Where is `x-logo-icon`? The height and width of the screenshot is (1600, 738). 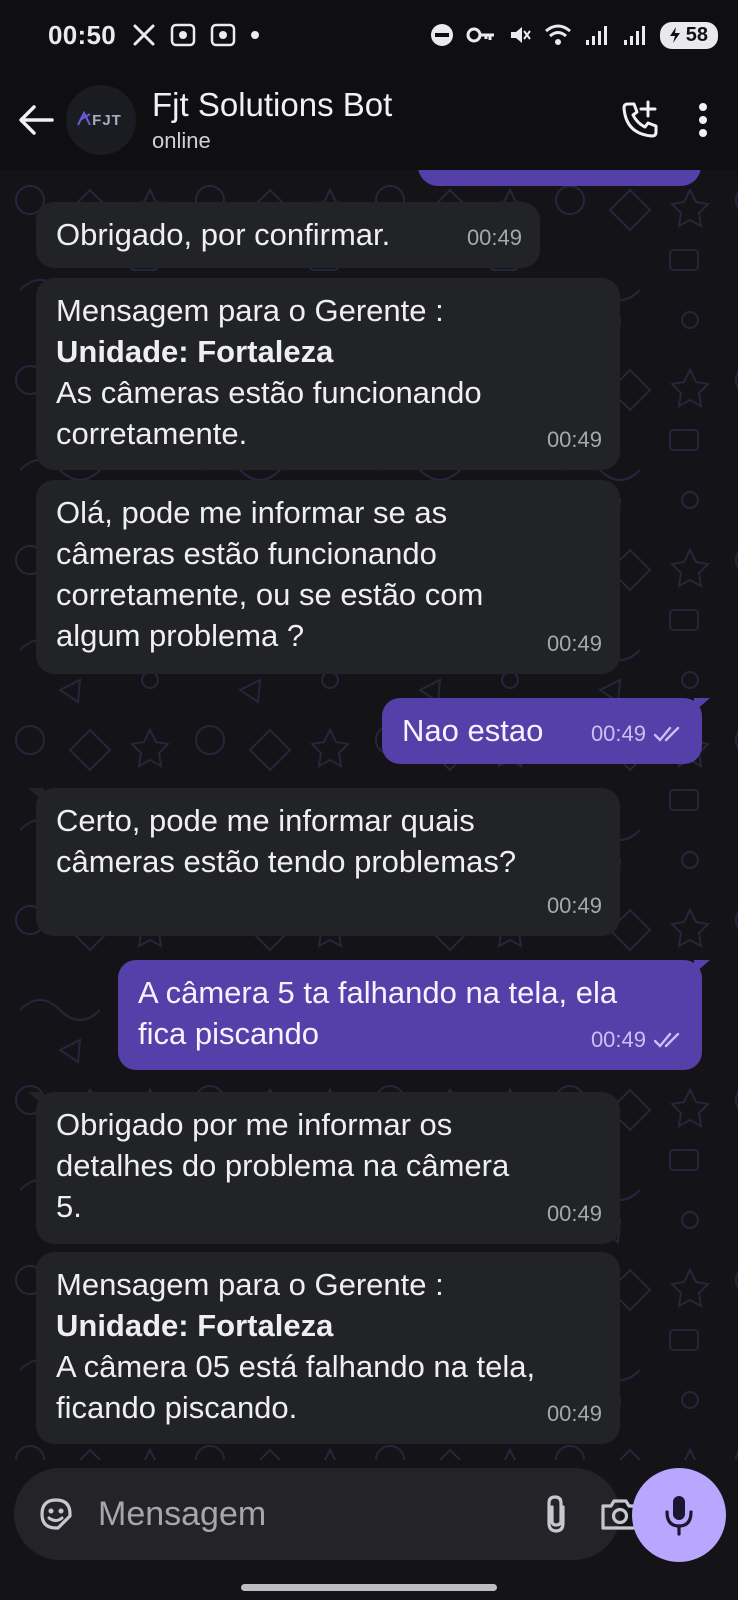 x-logo-icon is located at coordinates (144, 35).